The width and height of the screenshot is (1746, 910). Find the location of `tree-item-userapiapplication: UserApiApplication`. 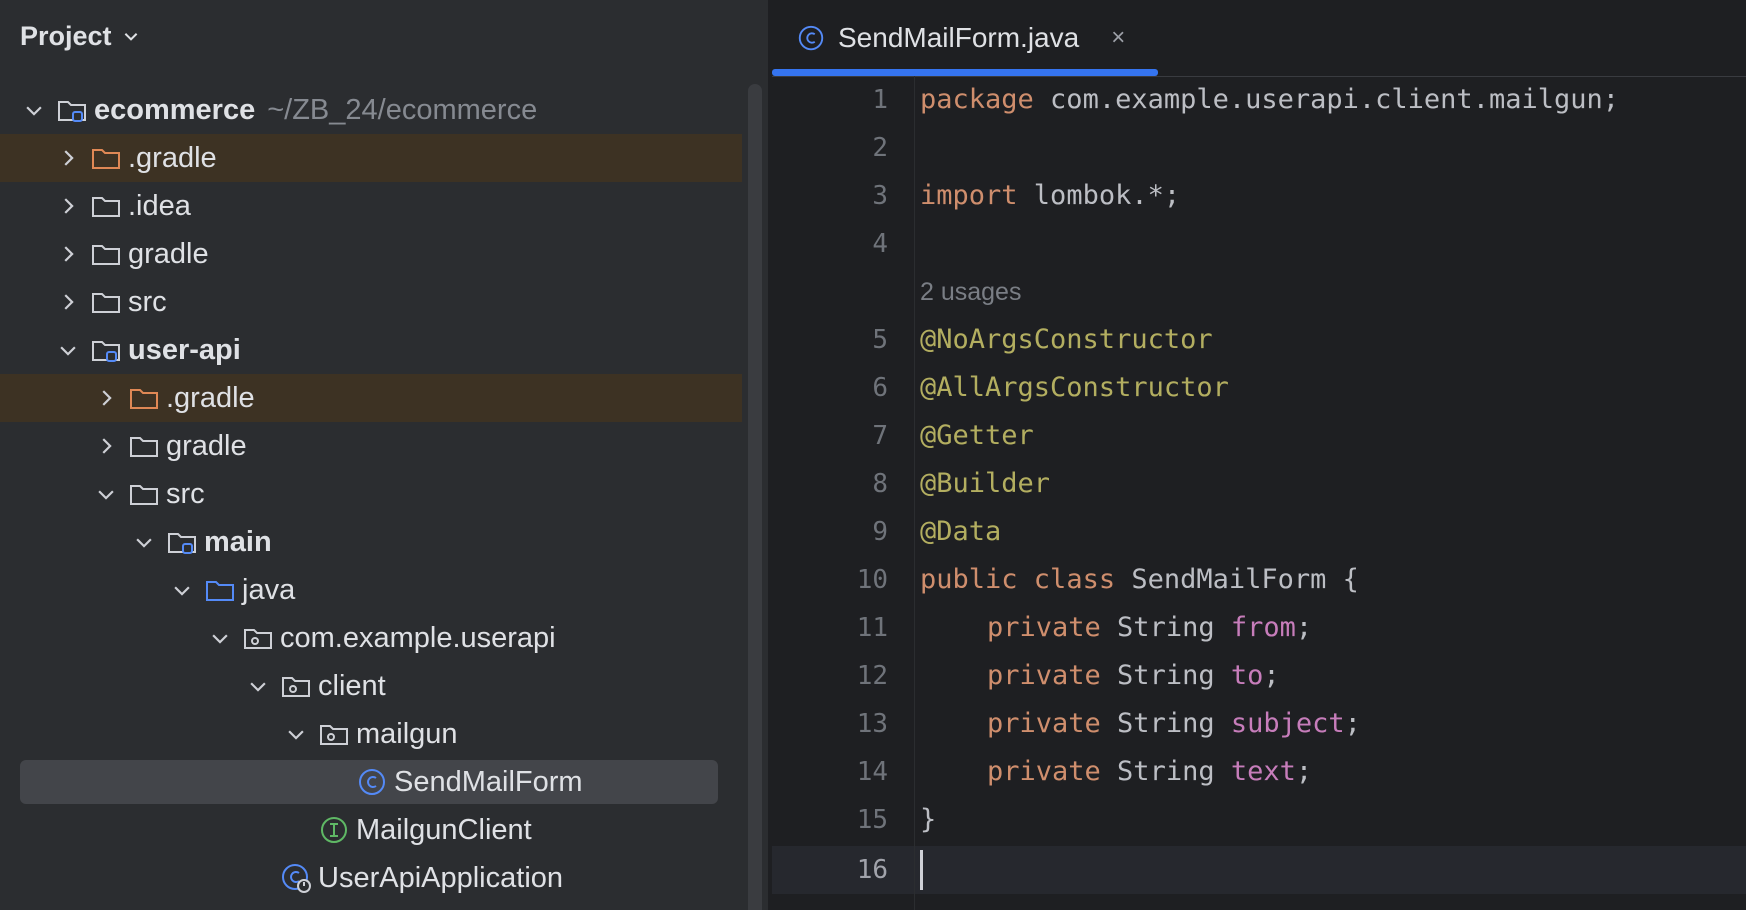

tree-item-userapiapplication: UserApiApplication is located at coordinates (371, 878).